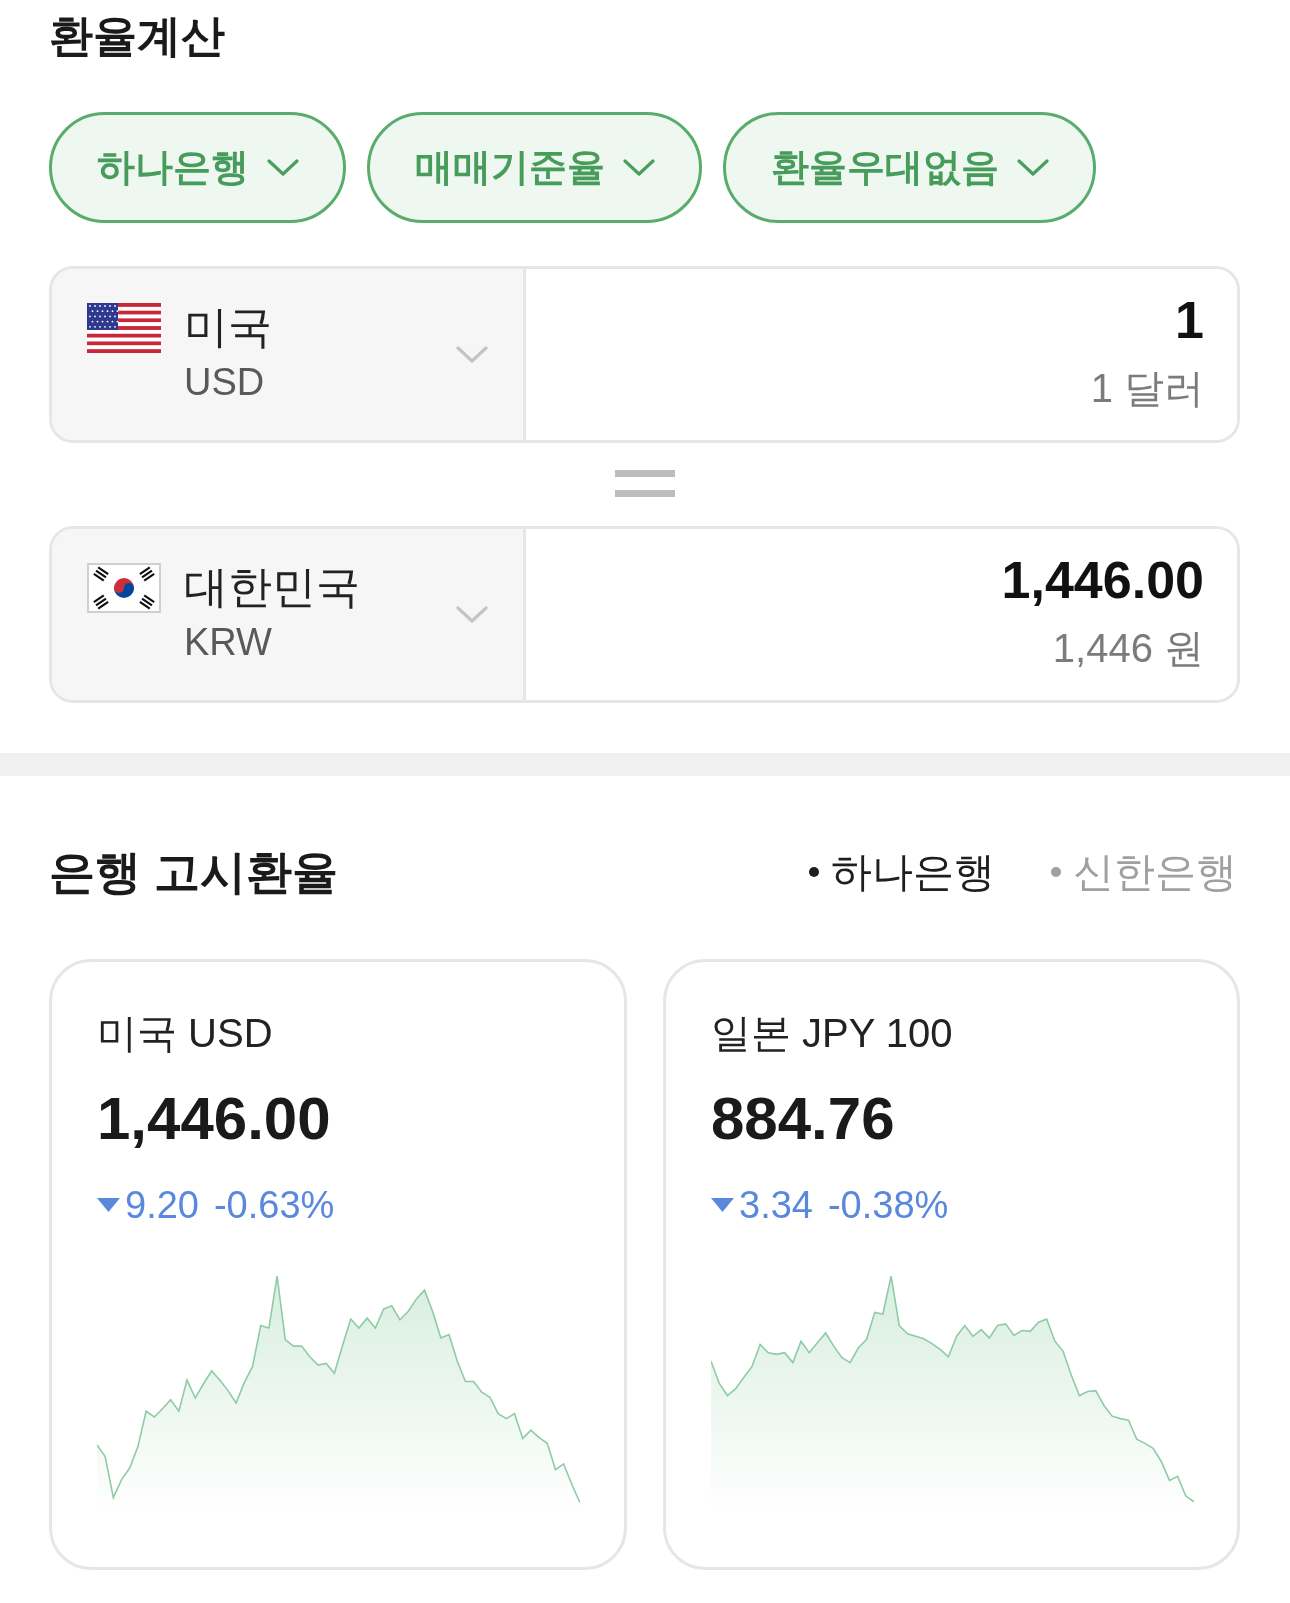  Describe the element at coordinates (902, 872) in the screenshot. I see `bank-toggle: 하나은행` at that location.